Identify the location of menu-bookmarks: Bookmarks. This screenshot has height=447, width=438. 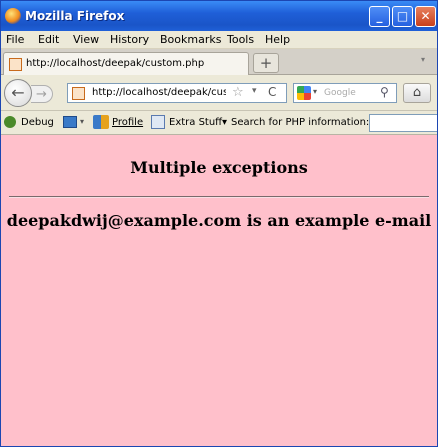
(190, 39).